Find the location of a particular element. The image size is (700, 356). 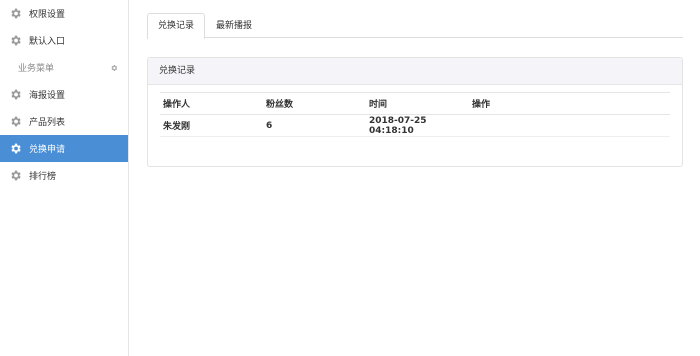

sidebar-item-permission-settings: 权限设置 is located at coordinates (64, 13).